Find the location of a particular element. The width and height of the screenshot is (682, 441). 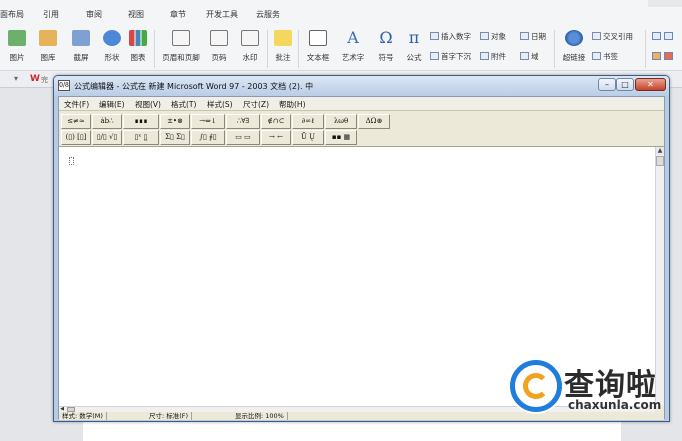

fence-templates-button: (▯) [▯] is located at coordinates (76, 137).